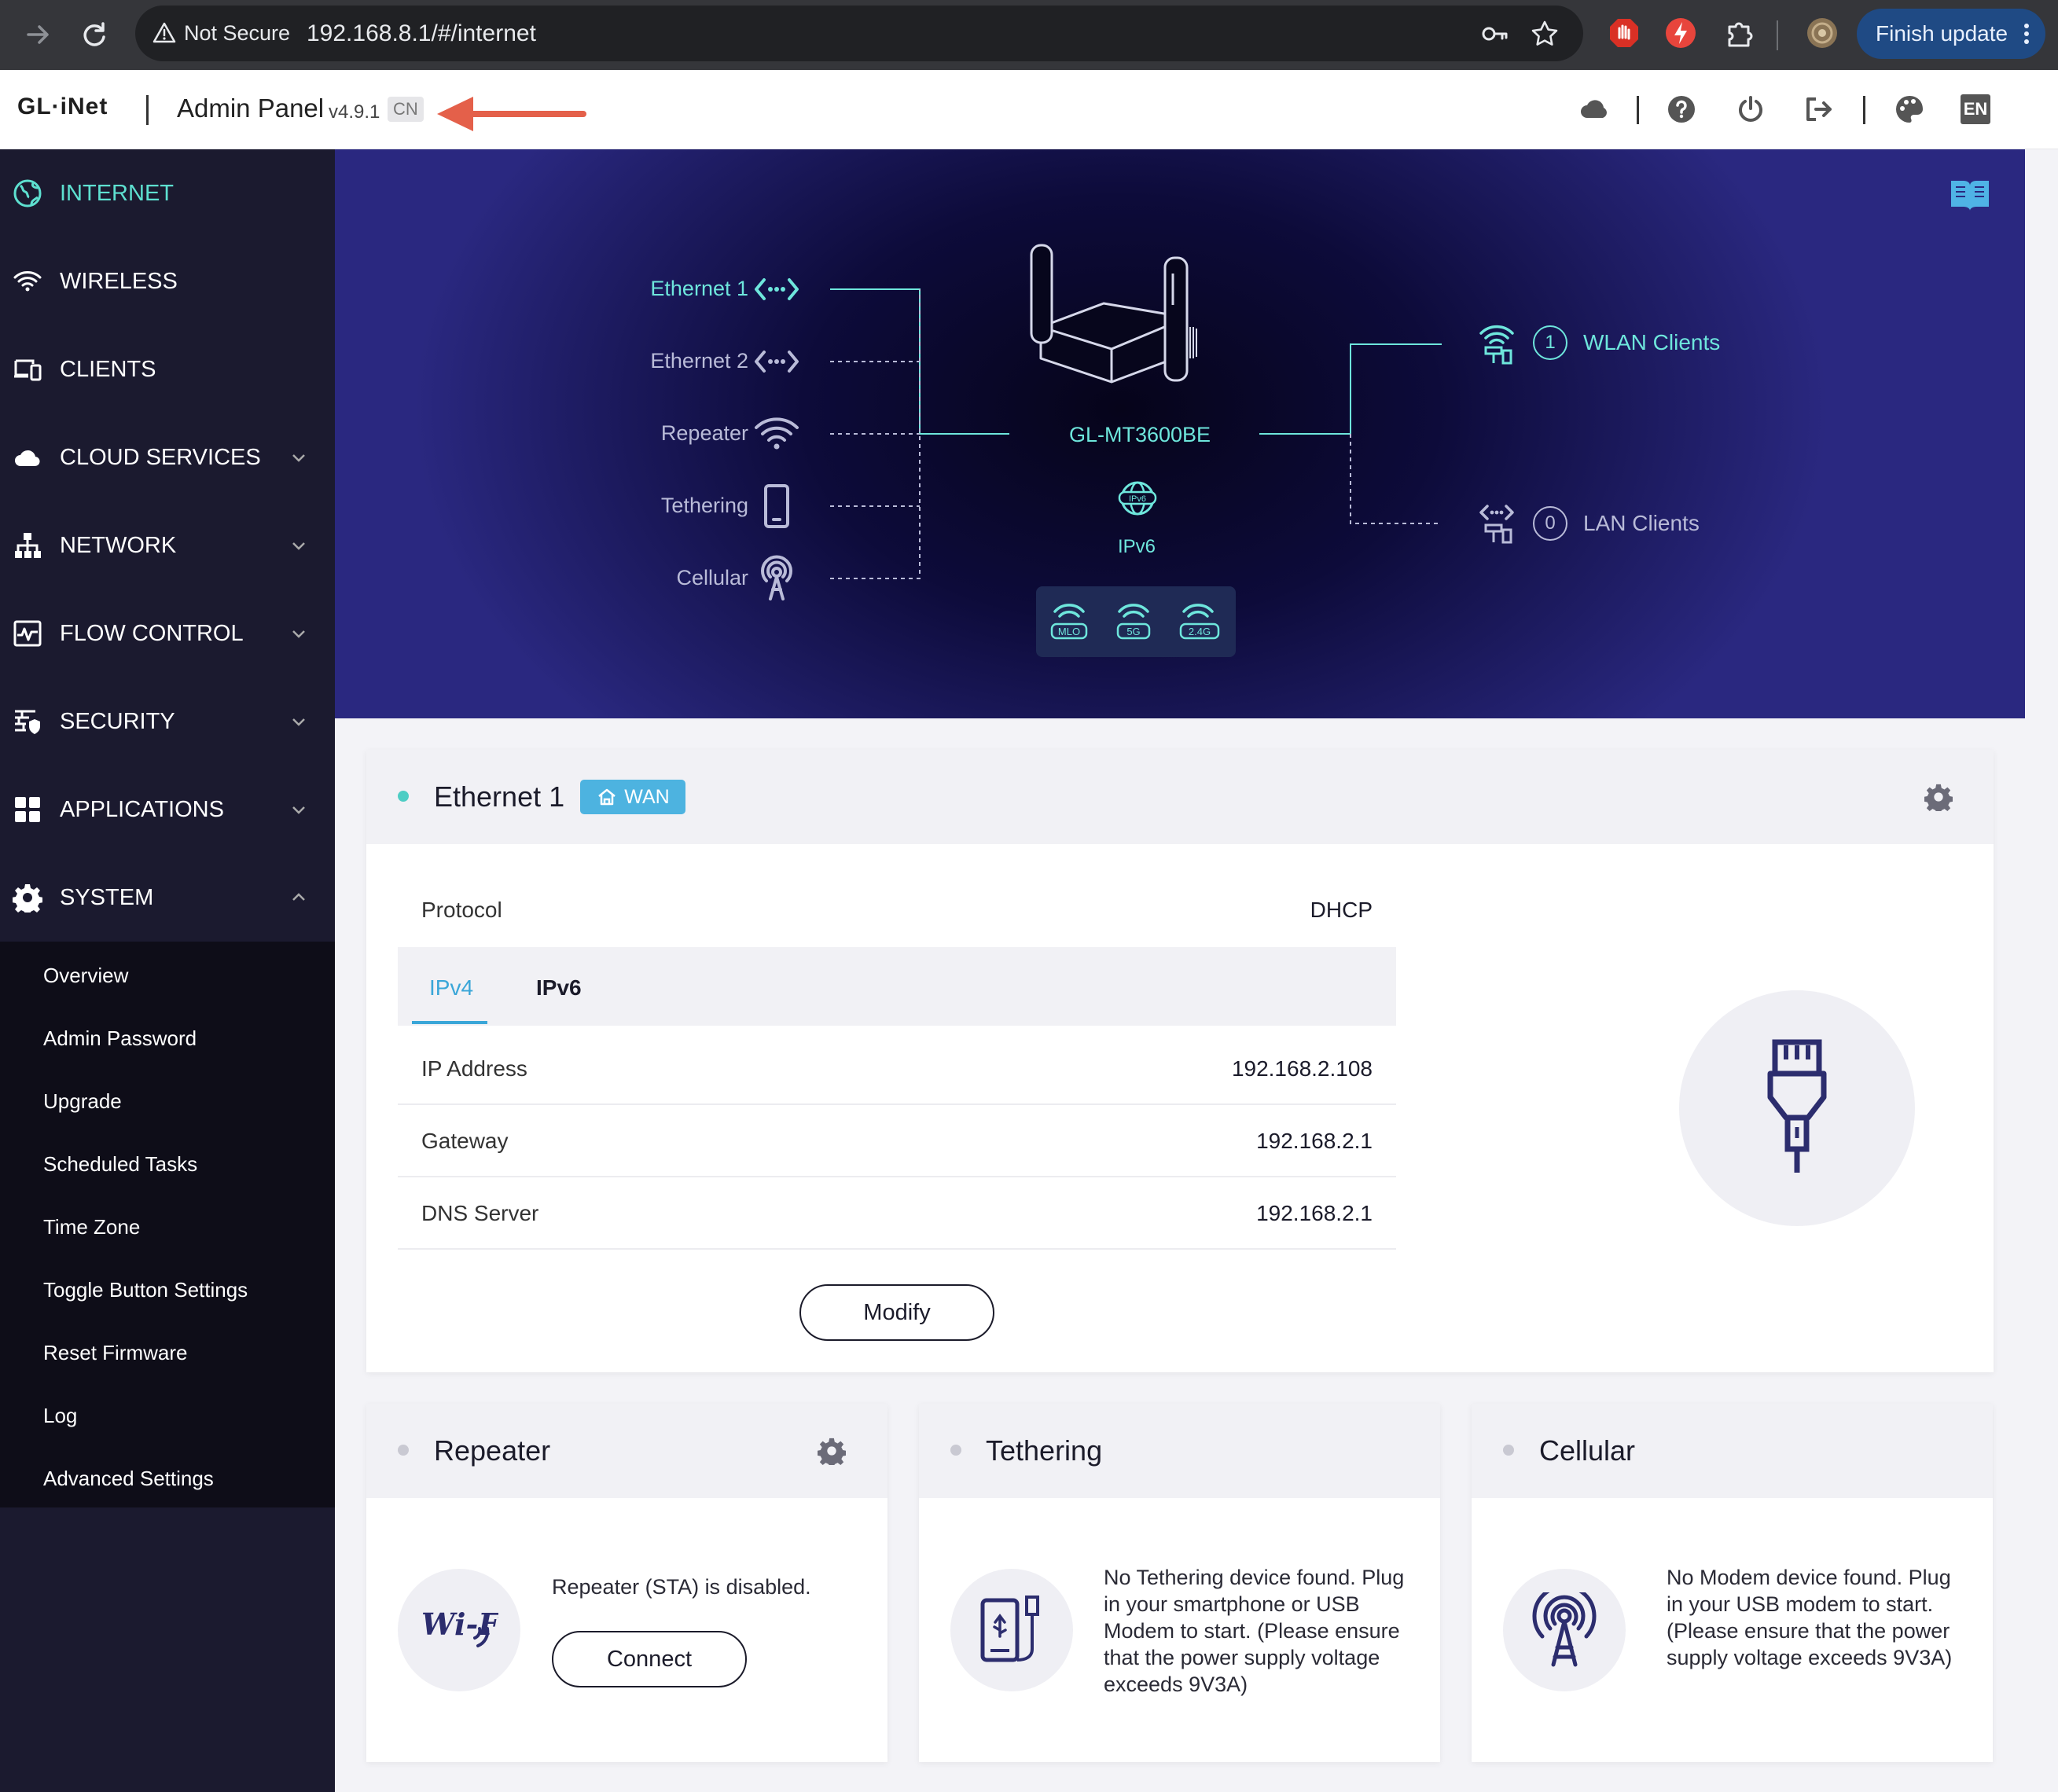 The image size is (2058, 1792). Describe the element at coordinates (1951, 34) in the screenshot. I see `finish-update-button: Finish update` at that location.